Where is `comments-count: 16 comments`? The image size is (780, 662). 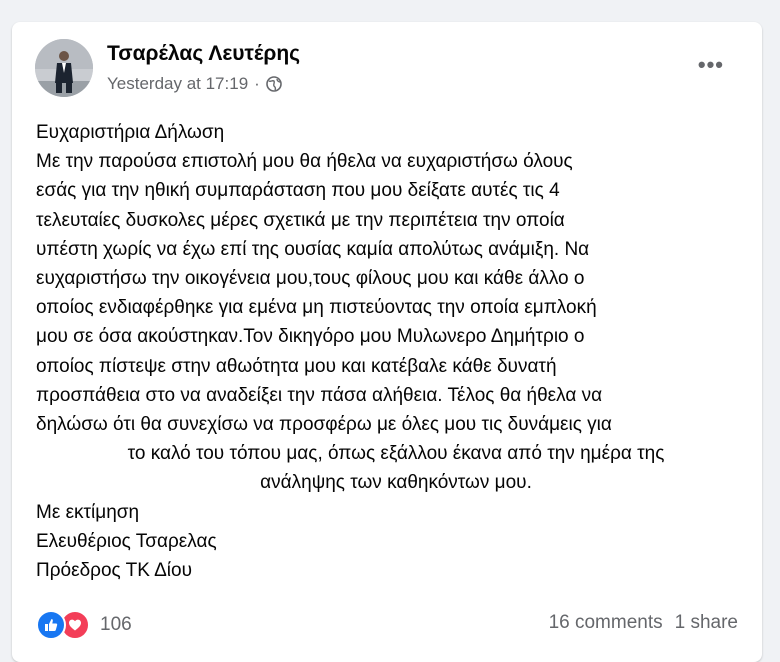 comments-count: 16 comments is located at coordinates (606, 623).